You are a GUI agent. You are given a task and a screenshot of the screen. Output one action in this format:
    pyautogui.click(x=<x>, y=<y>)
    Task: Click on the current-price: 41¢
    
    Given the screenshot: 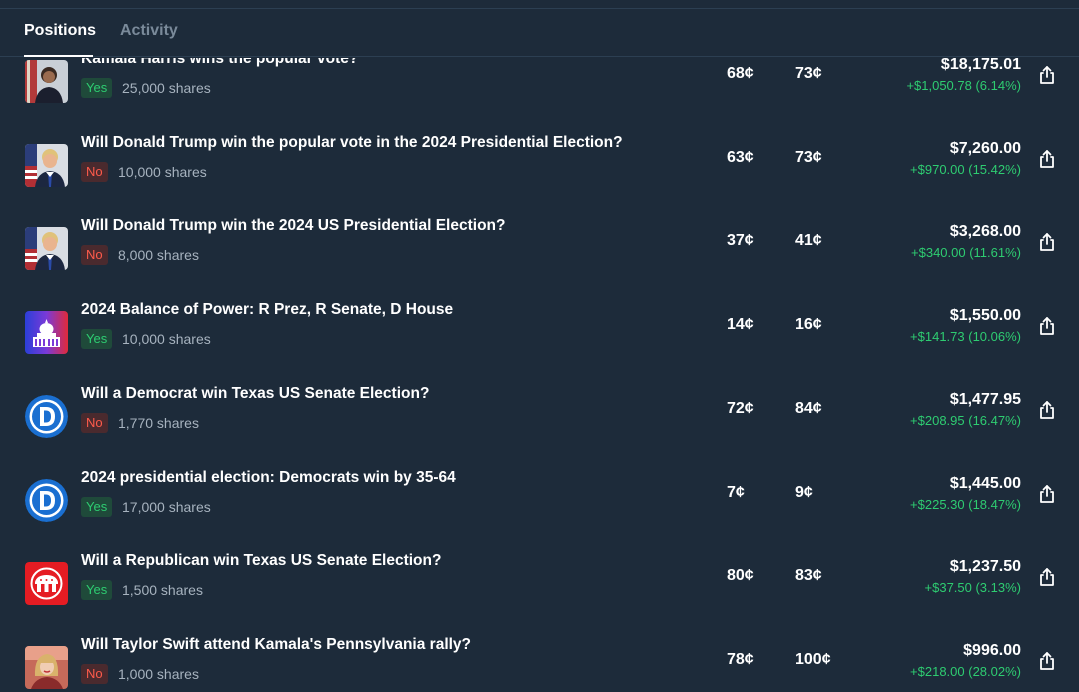 What is the action you would take?
    pyautogui.click(x=808, y=241)
    